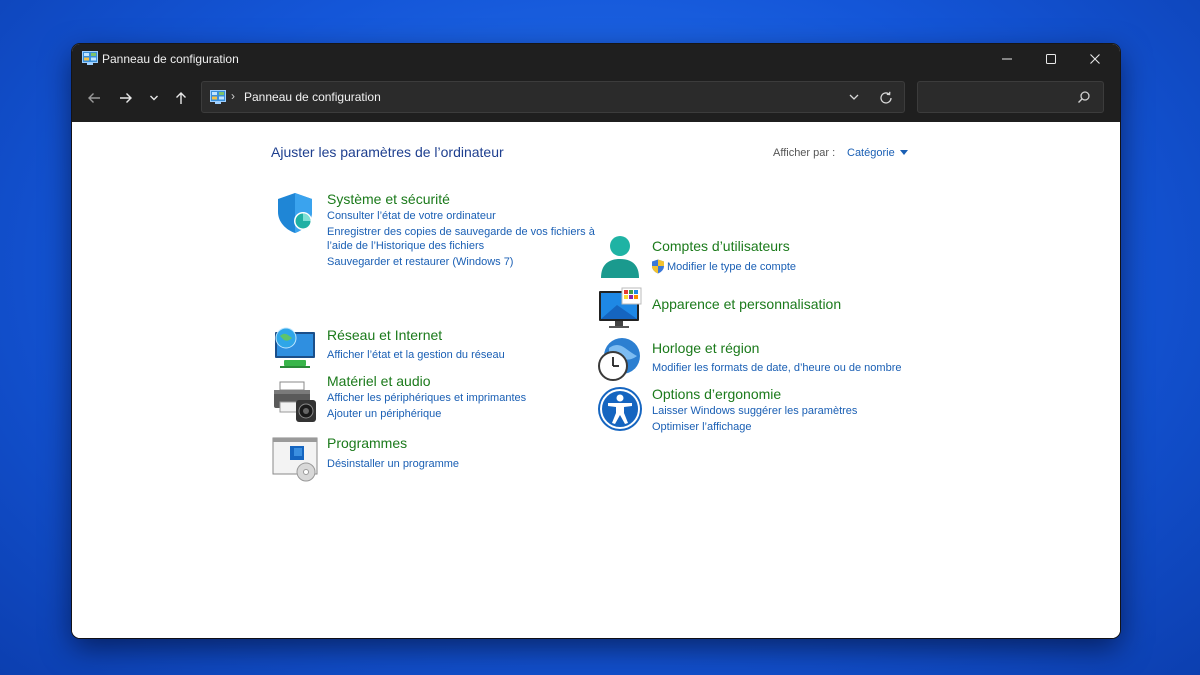 The height and width of the screenshot is (675, 1200). Describe the element at coordinates (379, 381) in the screenshot. I see `category-hardware-sound: Matériel et audio` at that location.